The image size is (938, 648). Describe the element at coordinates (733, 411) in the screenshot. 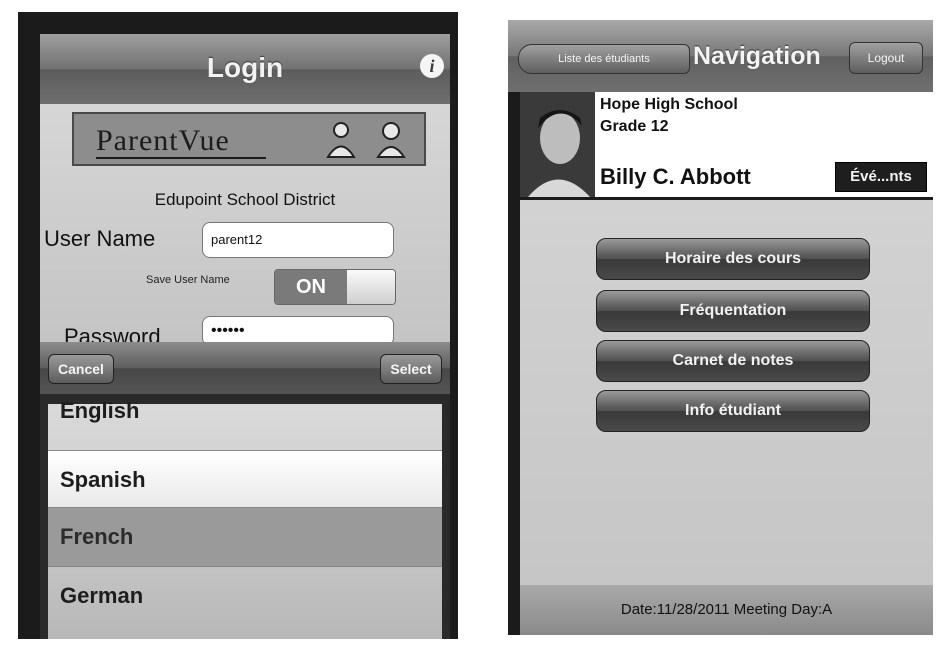

I see `menu-student-info-button: Info étudiant` at that location.